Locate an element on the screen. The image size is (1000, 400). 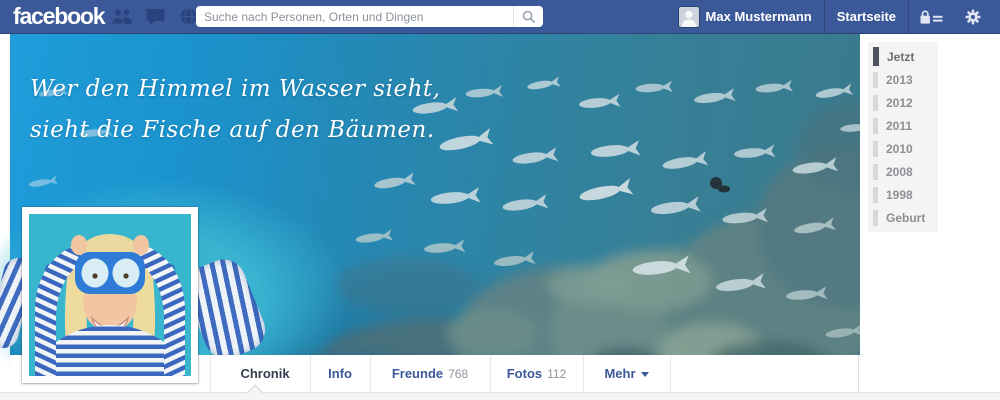
tab-label: Info is located at coordinates (340, 373).